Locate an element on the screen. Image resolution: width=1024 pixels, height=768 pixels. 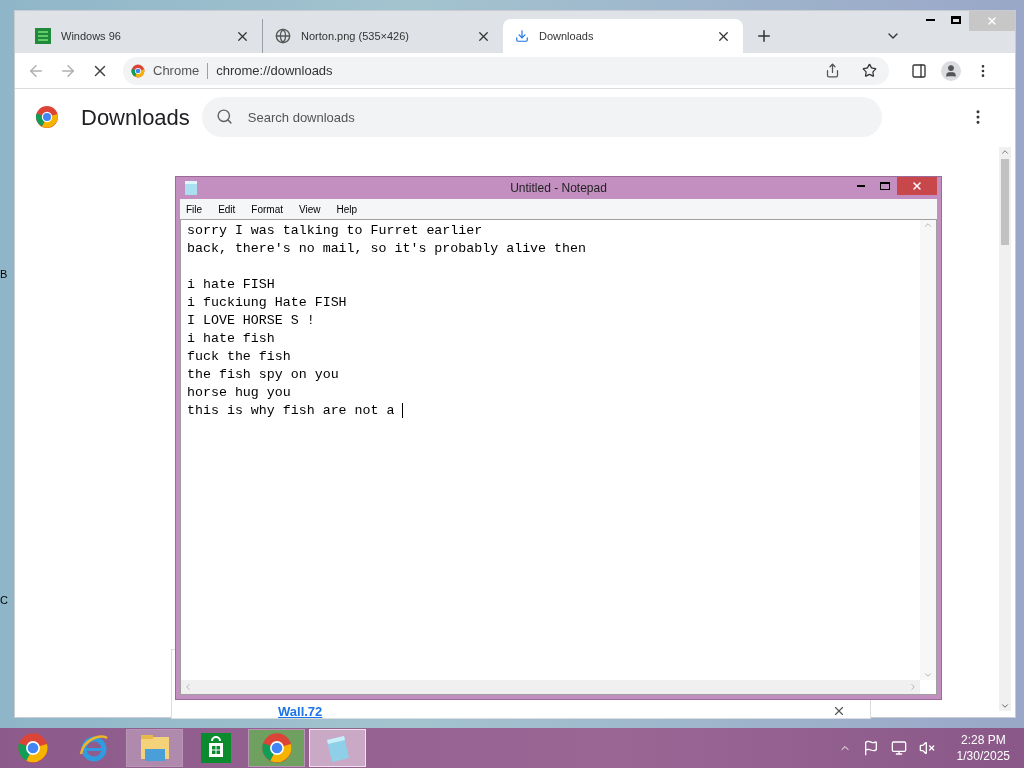
scroll-down-icon is located at coordinates (1005, 706).